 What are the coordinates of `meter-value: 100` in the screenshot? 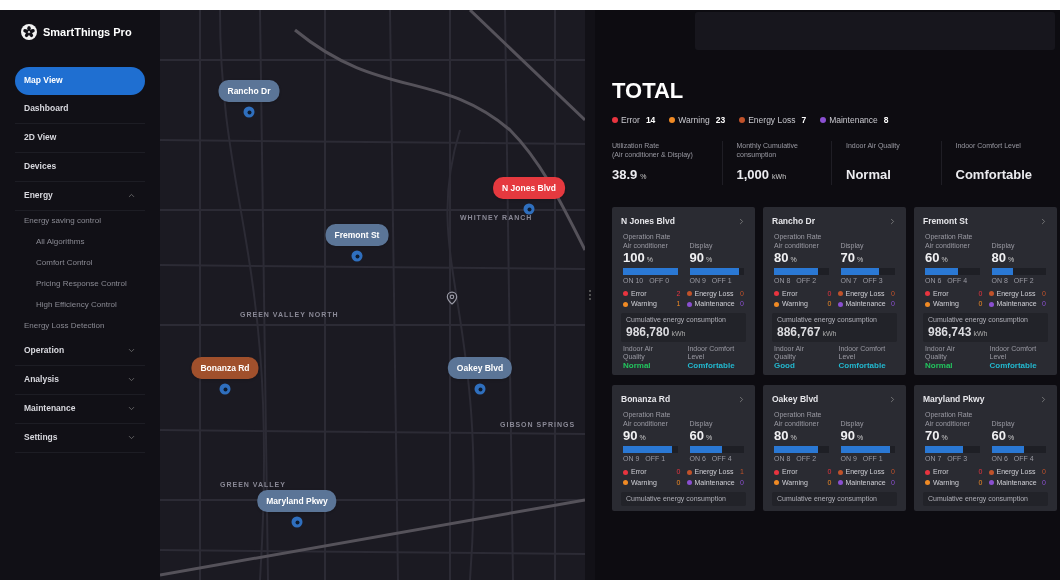 It's located at (634, 257).